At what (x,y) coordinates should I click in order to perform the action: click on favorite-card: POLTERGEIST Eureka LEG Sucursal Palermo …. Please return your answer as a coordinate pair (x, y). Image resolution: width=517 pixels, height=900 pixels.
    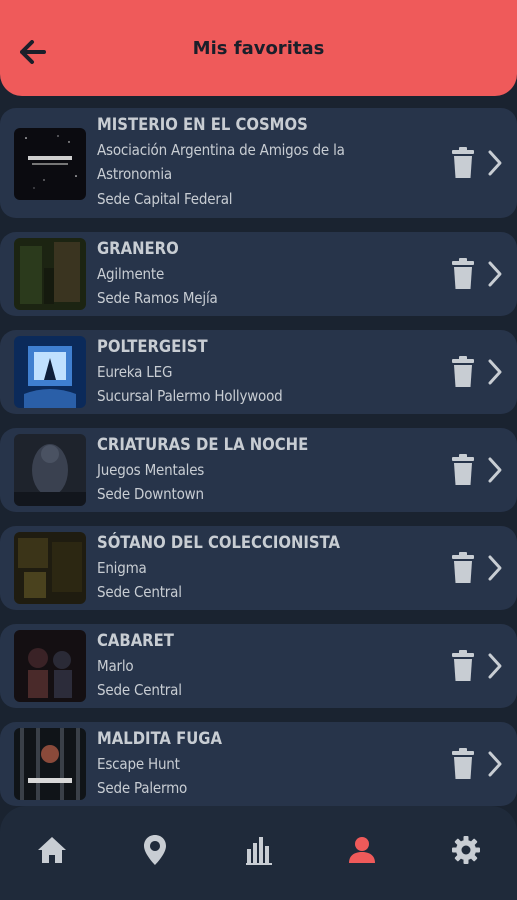
    Looking at the image, I should click on (258, 372).